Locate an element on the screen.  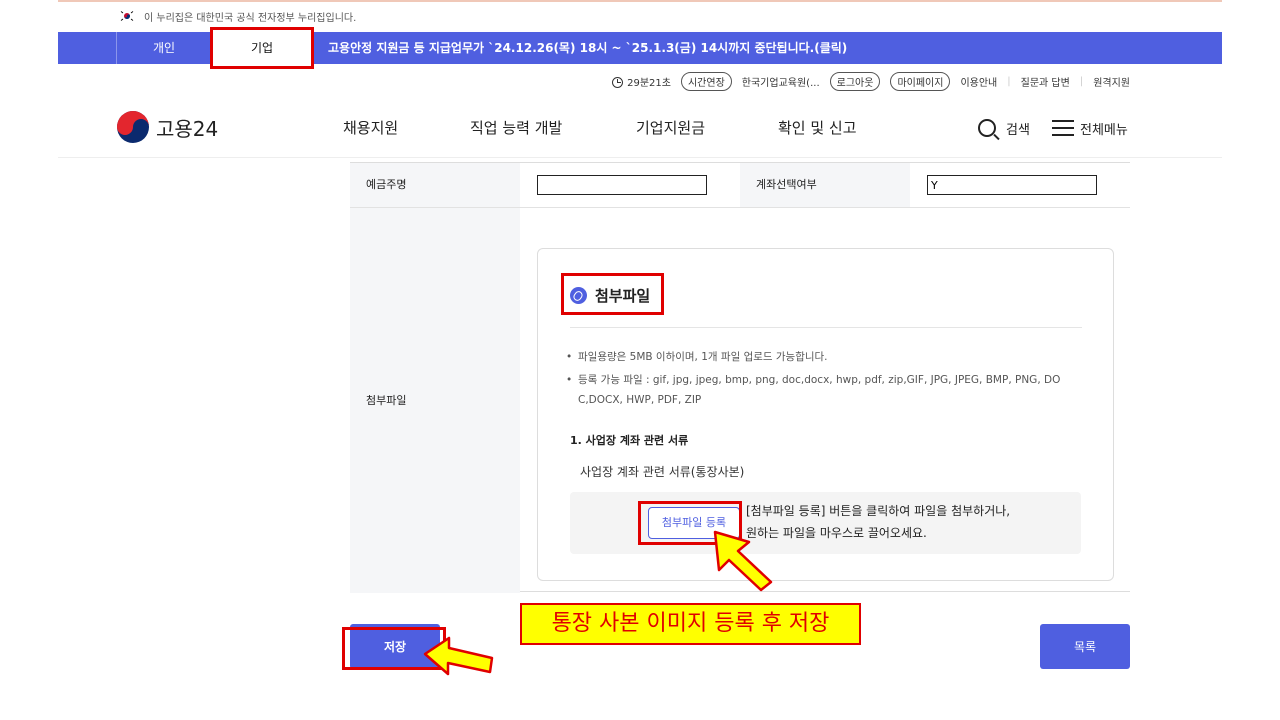
depositor-input is located at coordinates (622, 185).